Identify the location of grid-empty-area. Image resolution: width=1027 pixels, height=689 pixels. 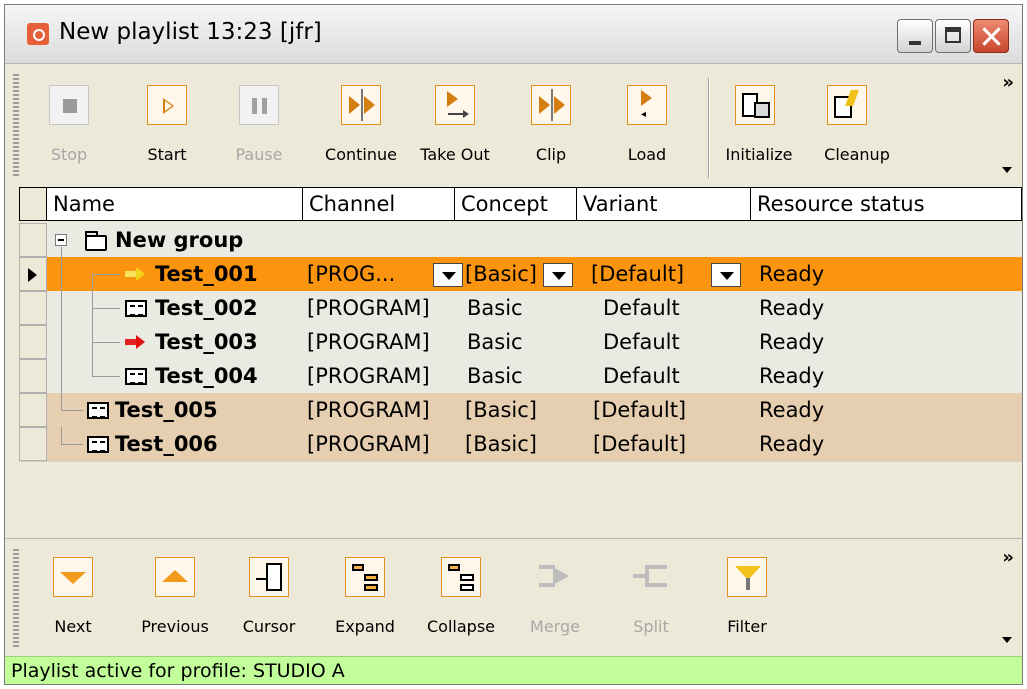
(520, 500).